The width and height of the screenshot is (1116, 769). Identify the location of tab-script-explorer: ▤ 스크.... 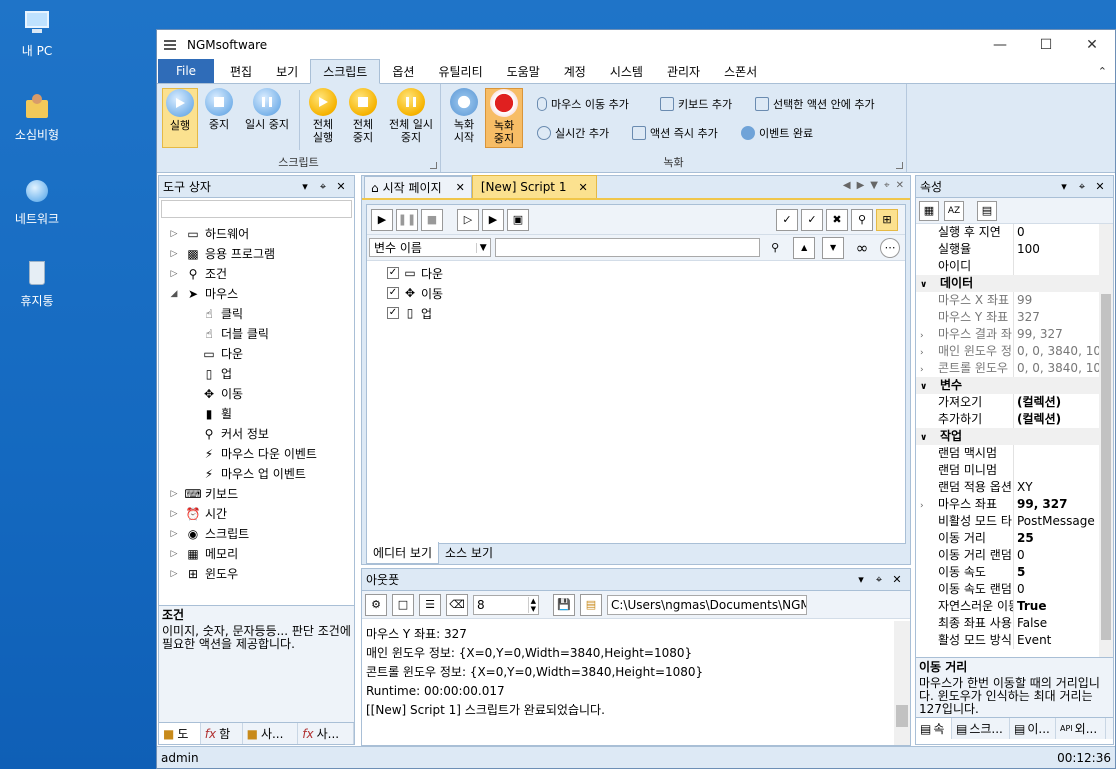
(981, 728).